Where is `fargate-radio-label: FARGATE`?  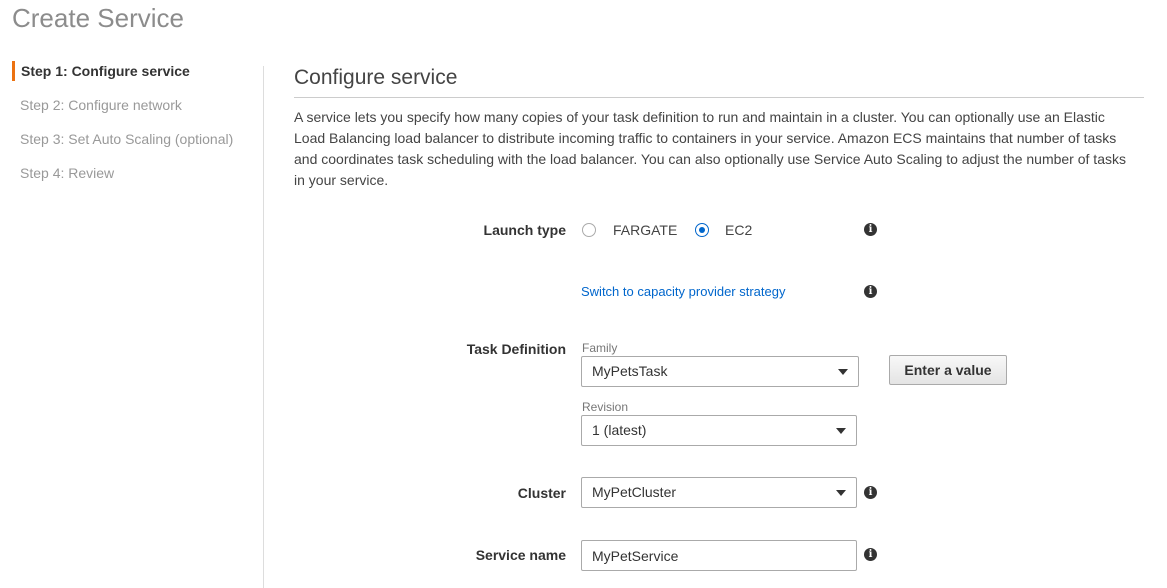
fargate-radio-label: FARGATE is located at coordinates (645, 230).